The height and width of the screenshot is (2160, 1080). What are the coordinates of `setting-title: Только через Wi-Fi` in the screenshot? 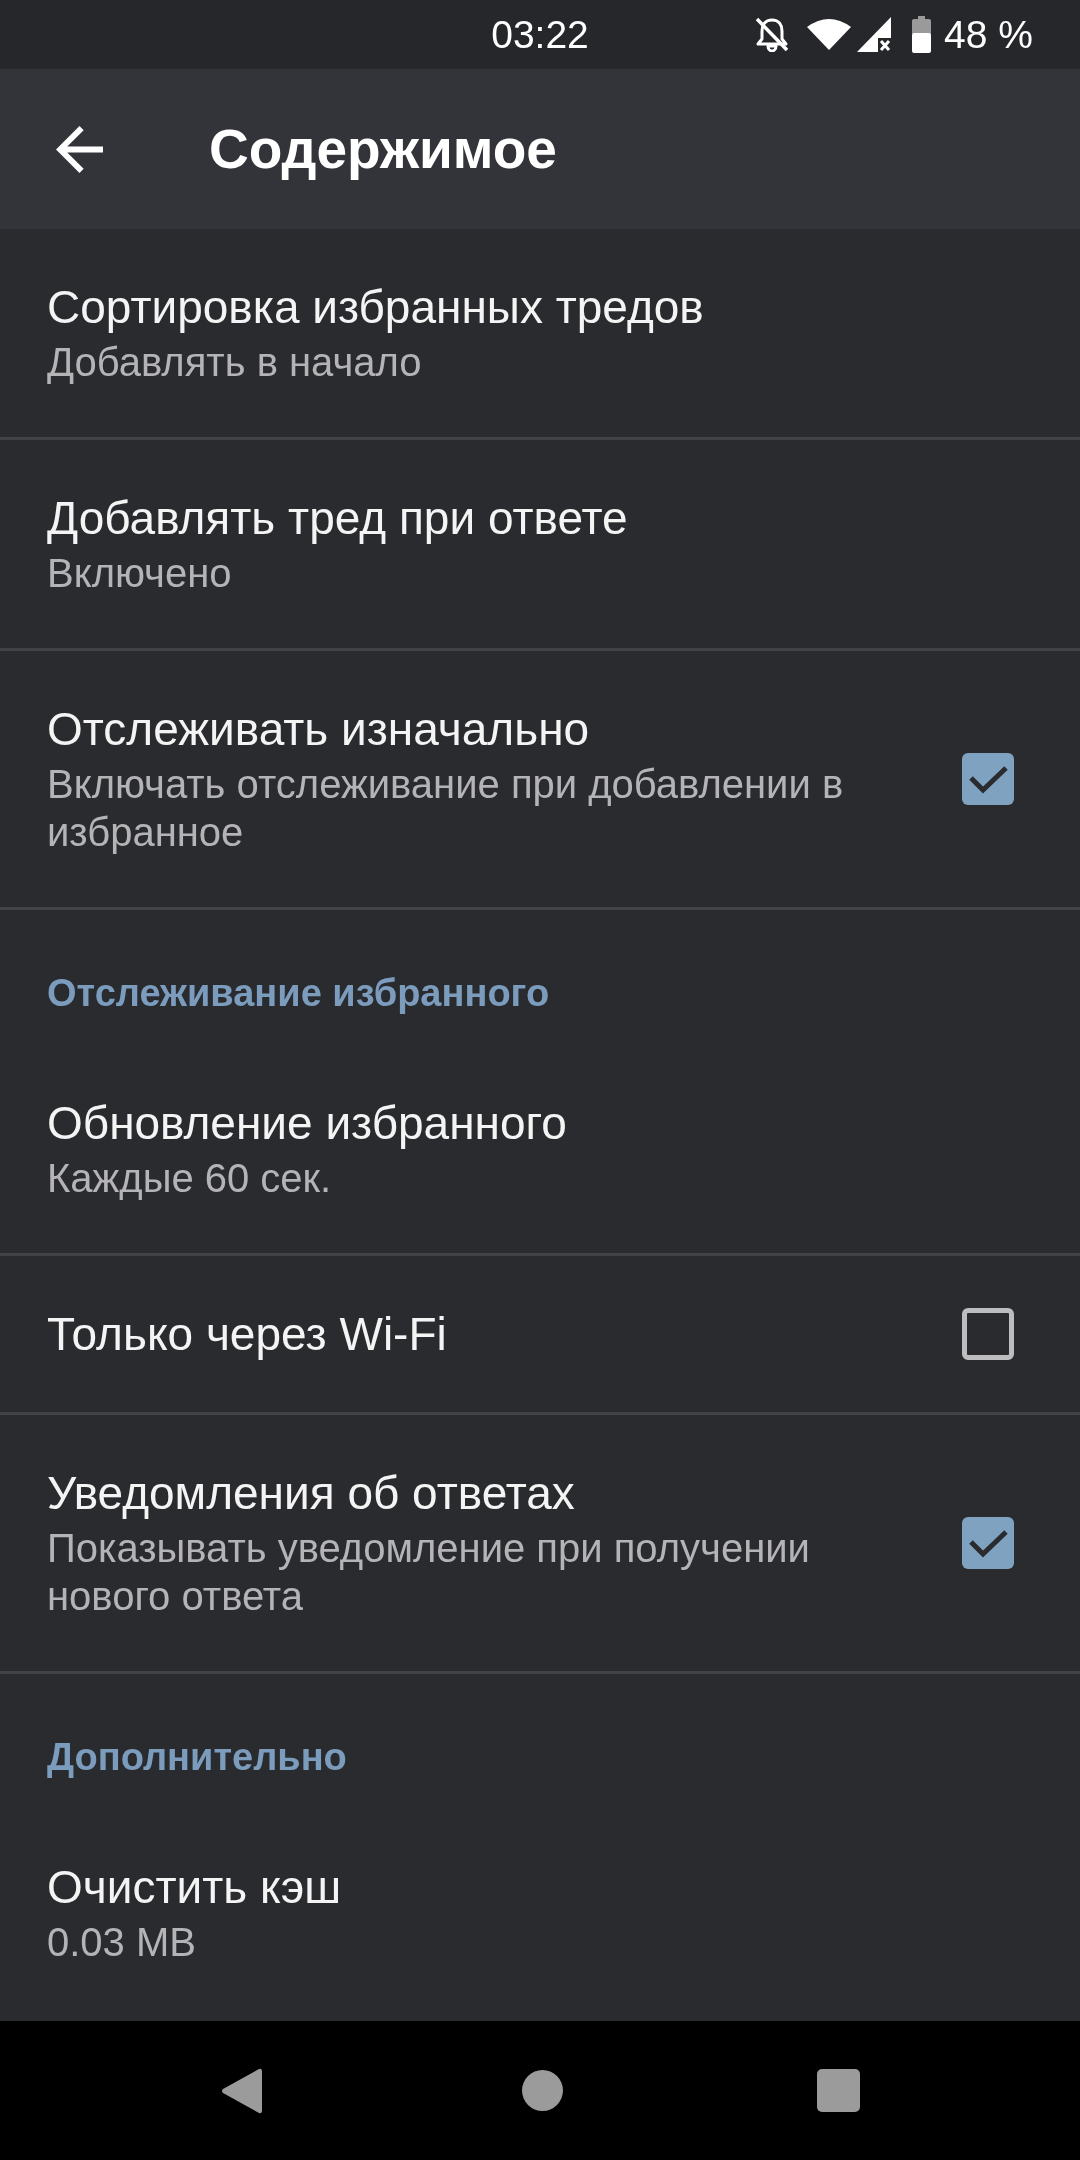 It's located at (247, 1334).